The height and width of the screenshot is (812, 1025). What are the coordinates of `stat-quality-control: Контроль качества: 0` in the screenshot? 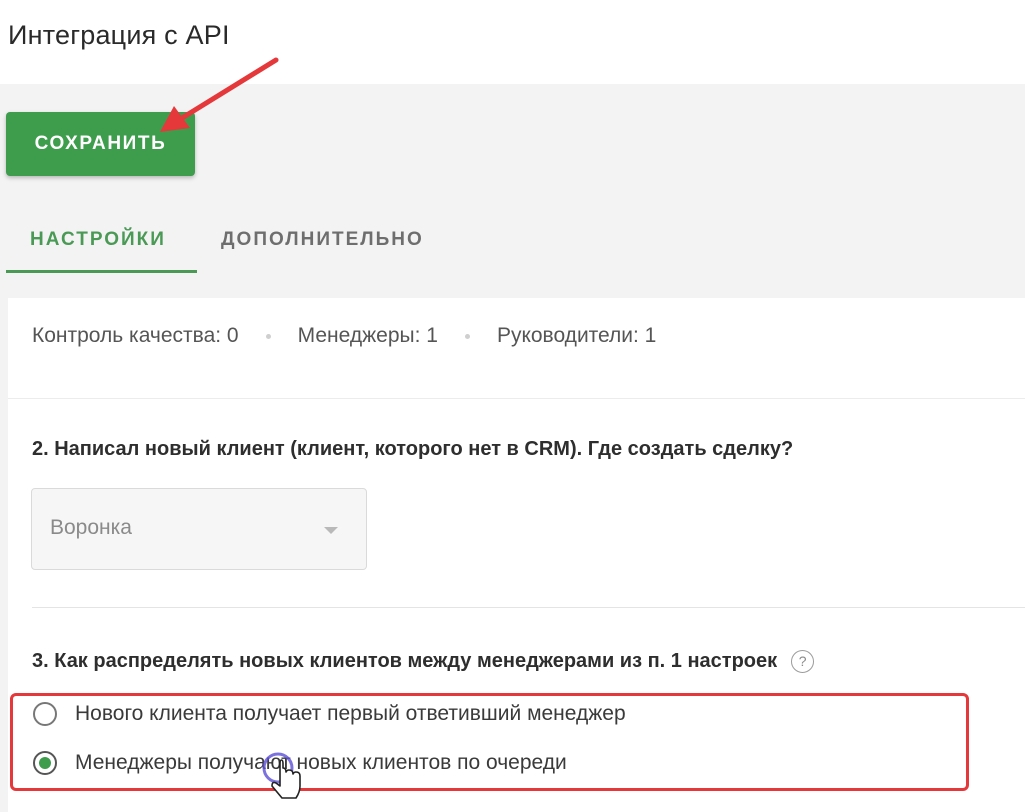 It's located at (135, 335).